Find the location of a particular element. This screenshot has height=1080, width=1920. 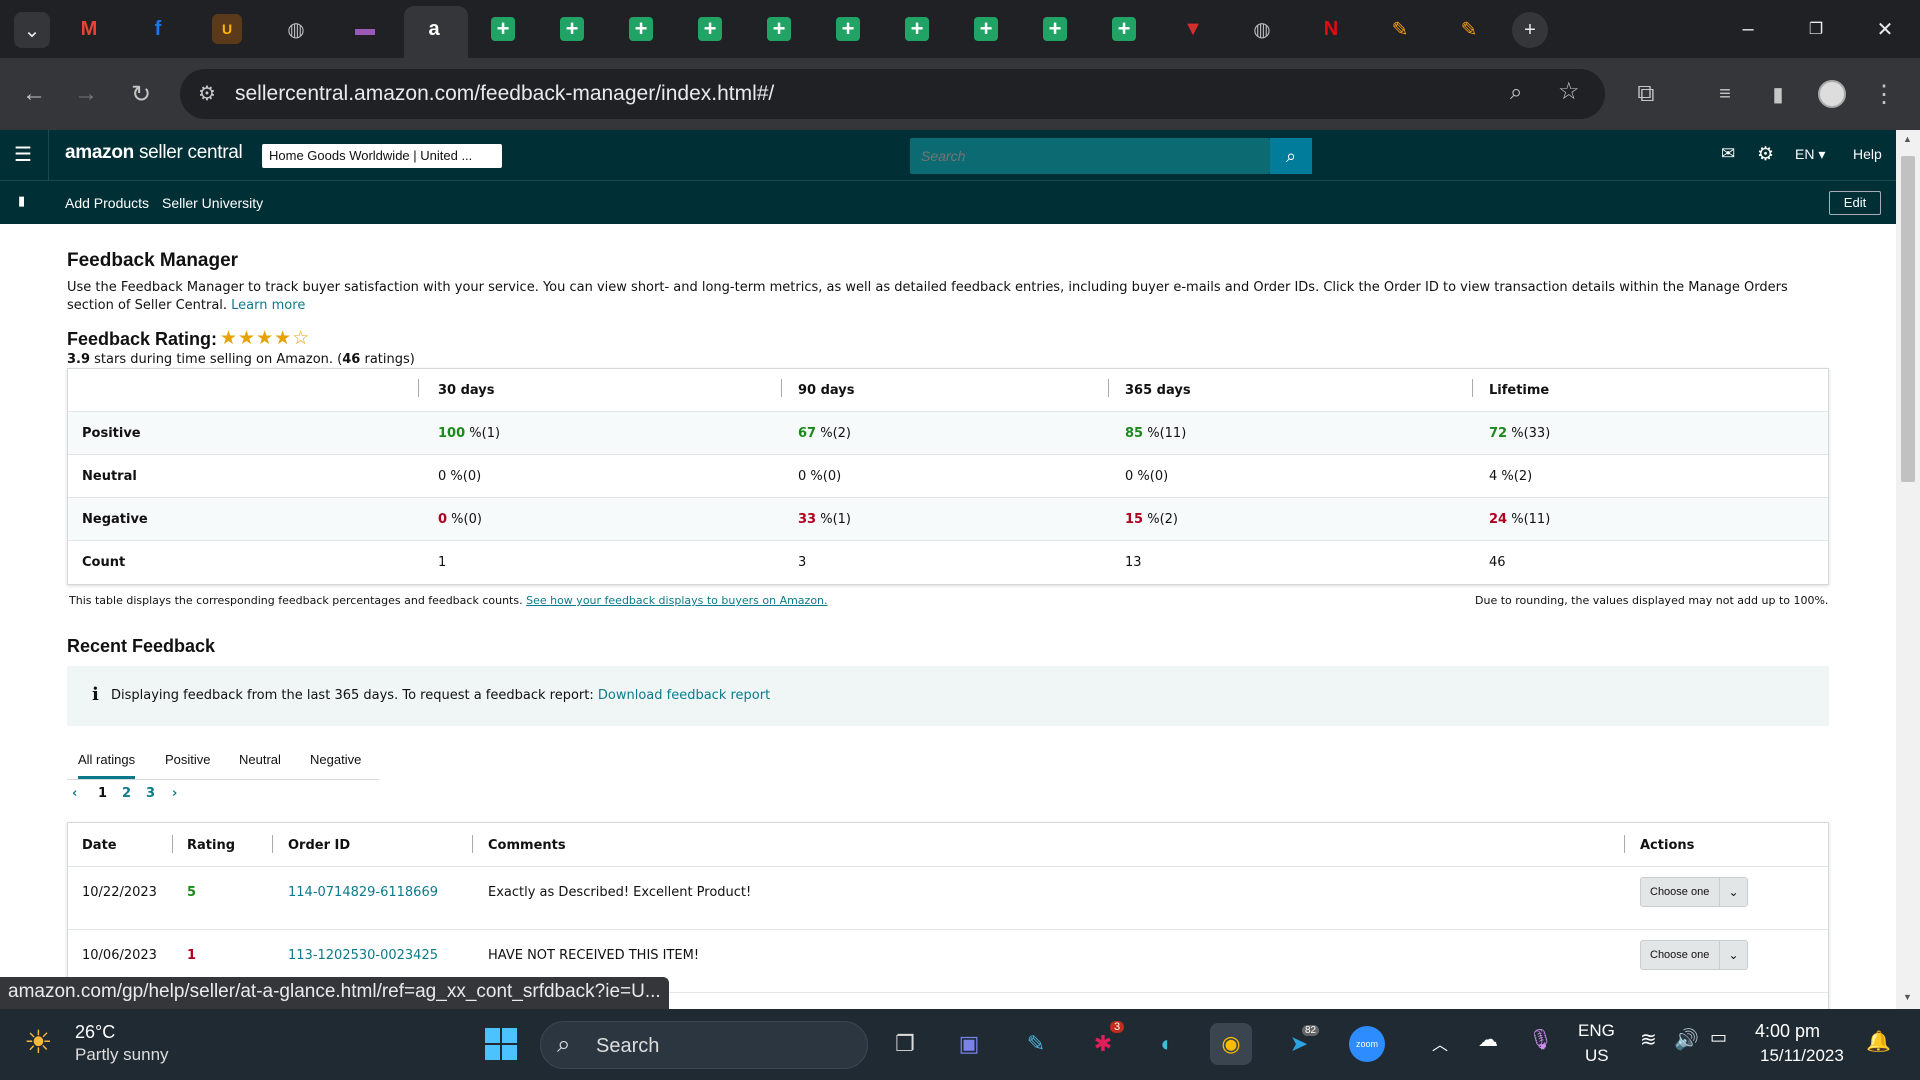

edit-button: Edit is located at coordinates (1855, 203).